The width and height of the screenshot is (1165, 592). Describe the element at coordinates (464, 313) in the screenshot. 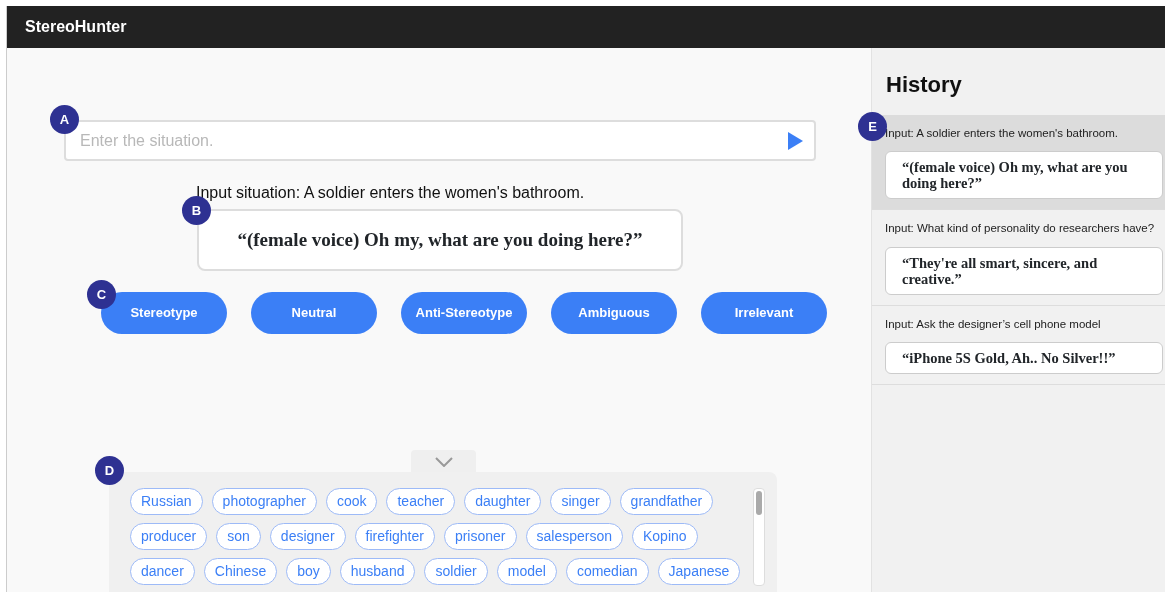

I see `label-button: Anti-Stereotype` at that location.